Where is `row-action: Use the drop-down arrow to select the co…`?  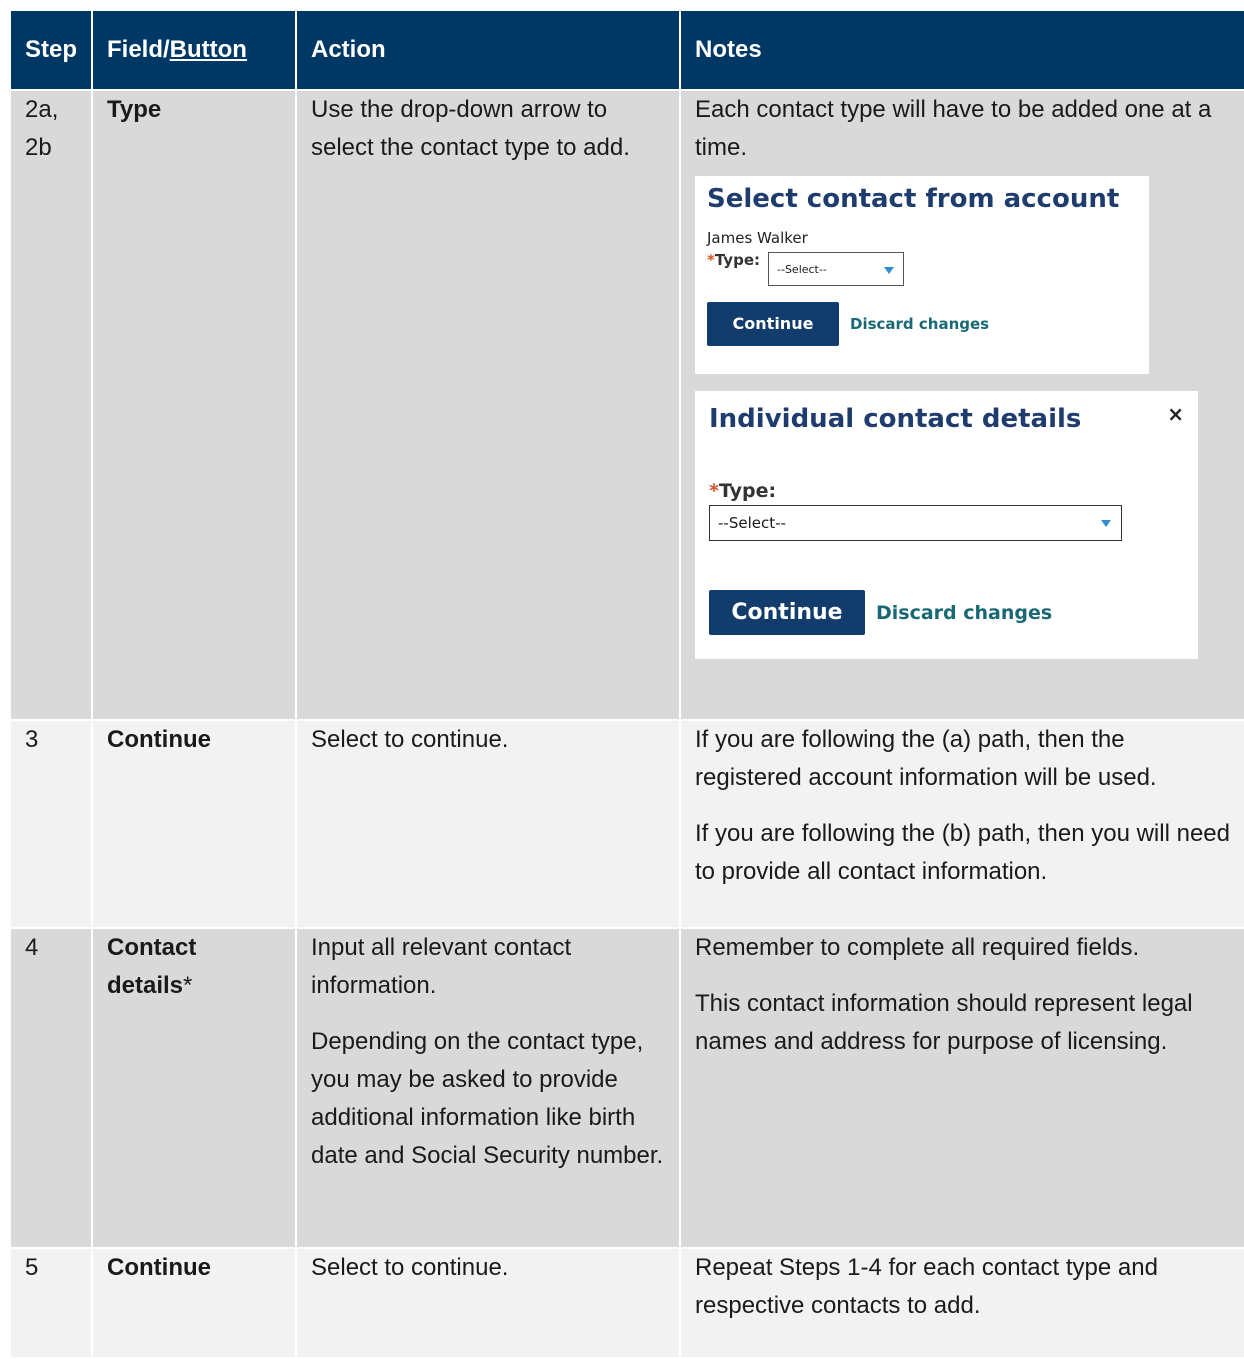 row-action: Use the drop-down arrow to select the co… is located at coordinates (488, 405).